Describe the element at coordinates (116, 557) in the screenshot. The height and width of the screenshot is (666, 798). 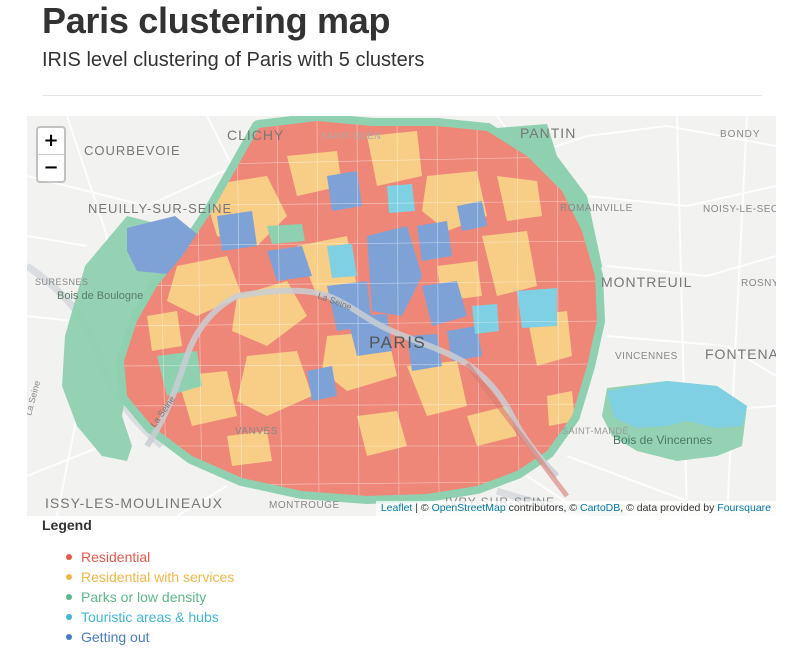
I see `legend-label: Residential` at that location.